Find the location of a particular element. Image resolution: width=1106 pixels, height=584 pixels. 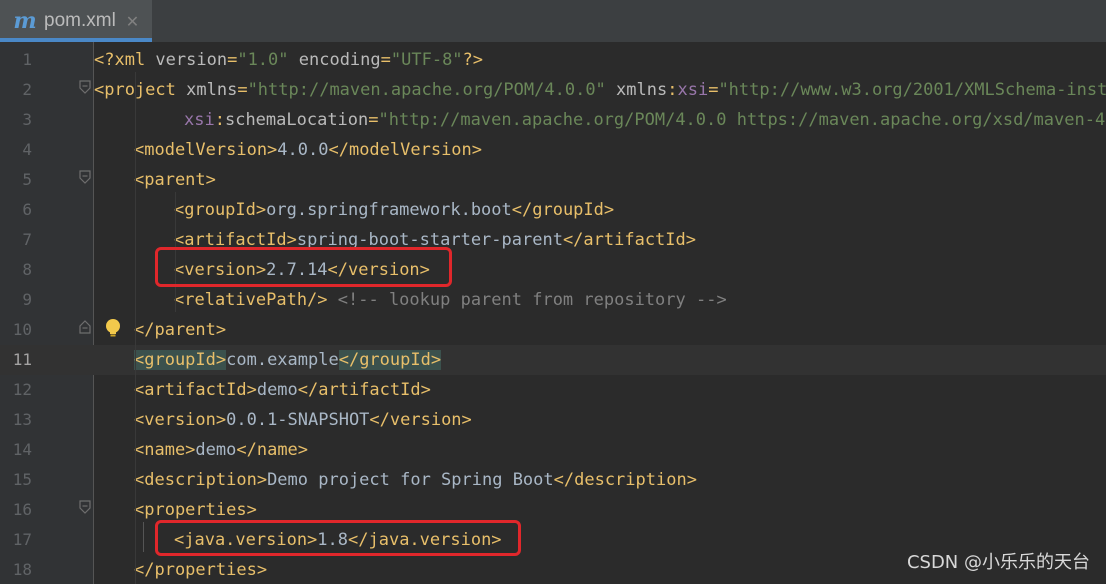

code-text: <artifactId>demo</artifactId> is located at coordinates (282, 390).